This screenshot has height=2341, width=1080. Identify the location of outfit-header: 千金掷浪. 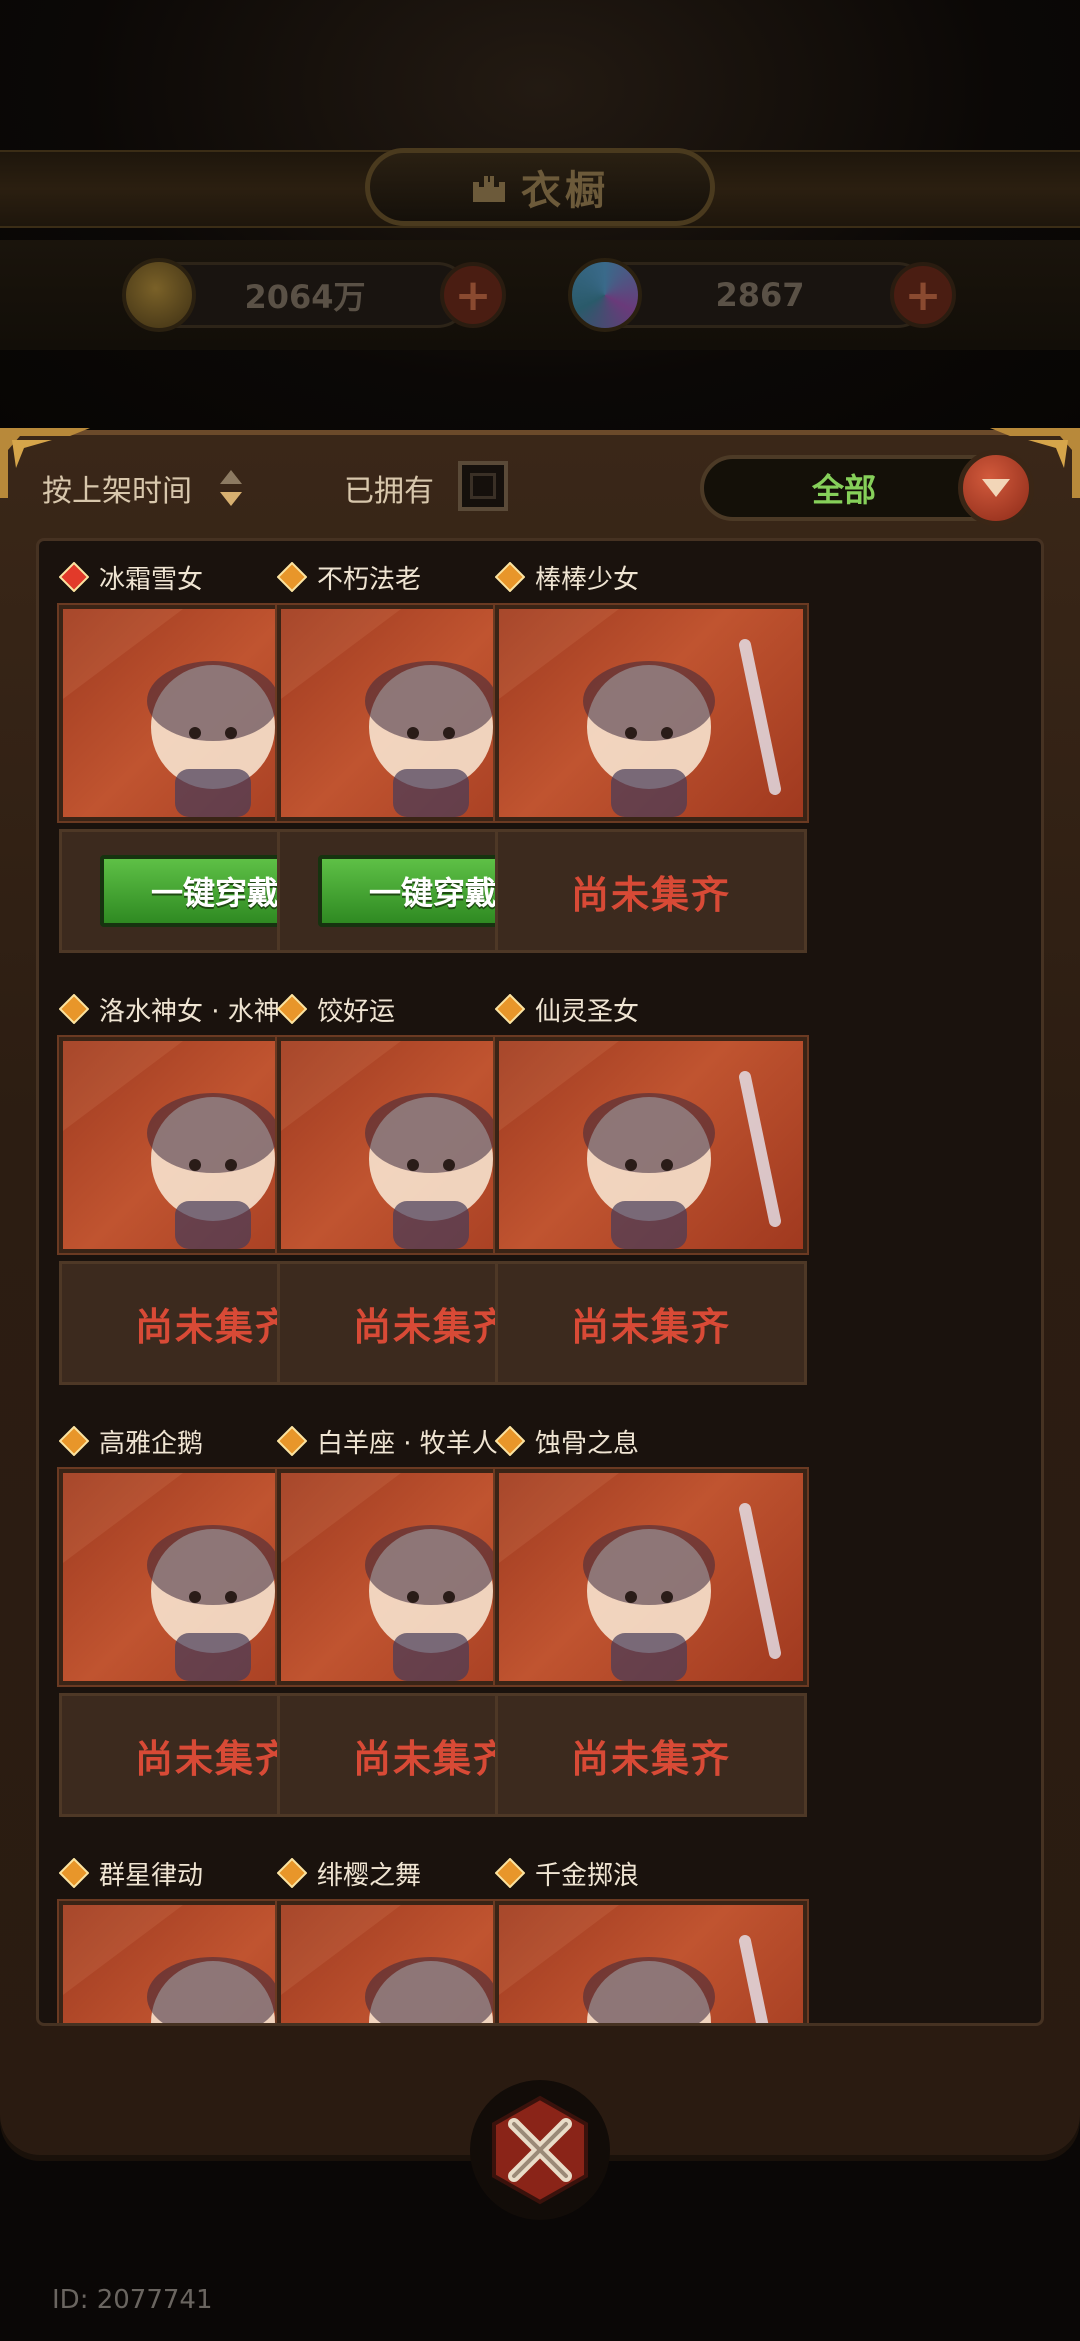
(567, 1873).